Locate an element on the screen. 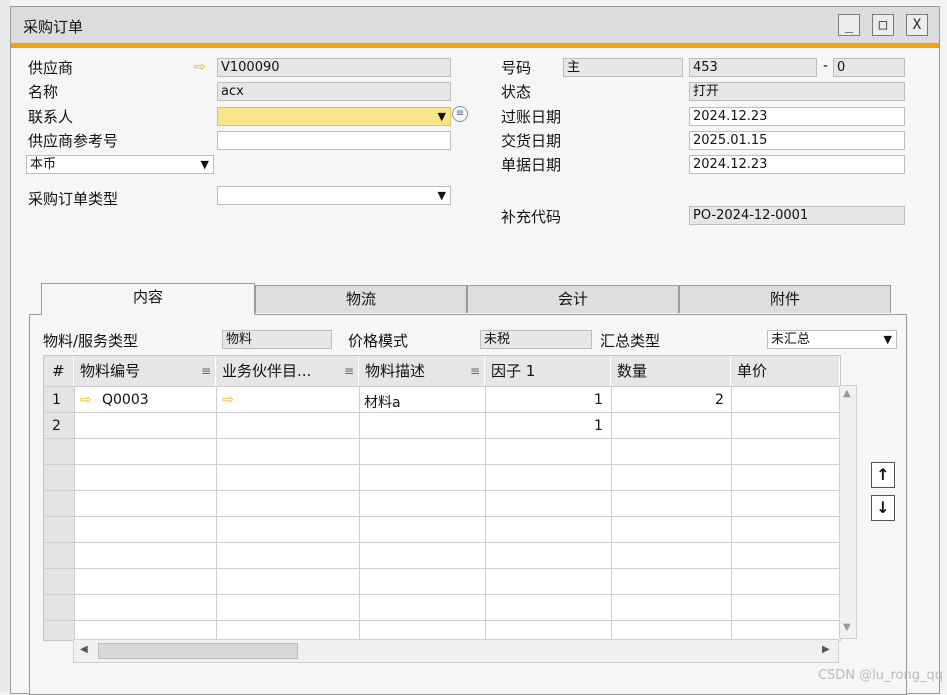  number-dash: - is located at coordinates (826, 66).